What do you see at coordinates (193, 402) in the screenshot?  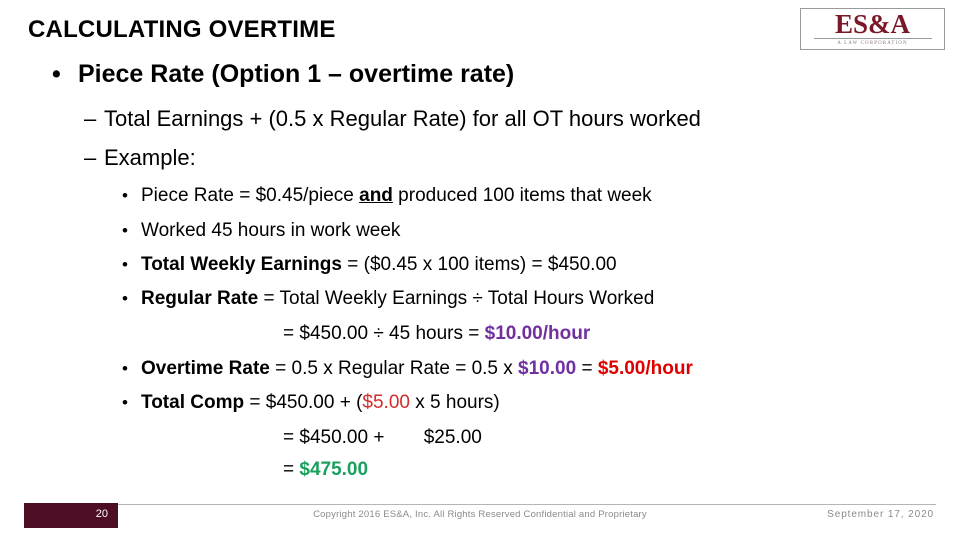 I see `total-comp-label: Total Comp` at bounding box center [193, 402].